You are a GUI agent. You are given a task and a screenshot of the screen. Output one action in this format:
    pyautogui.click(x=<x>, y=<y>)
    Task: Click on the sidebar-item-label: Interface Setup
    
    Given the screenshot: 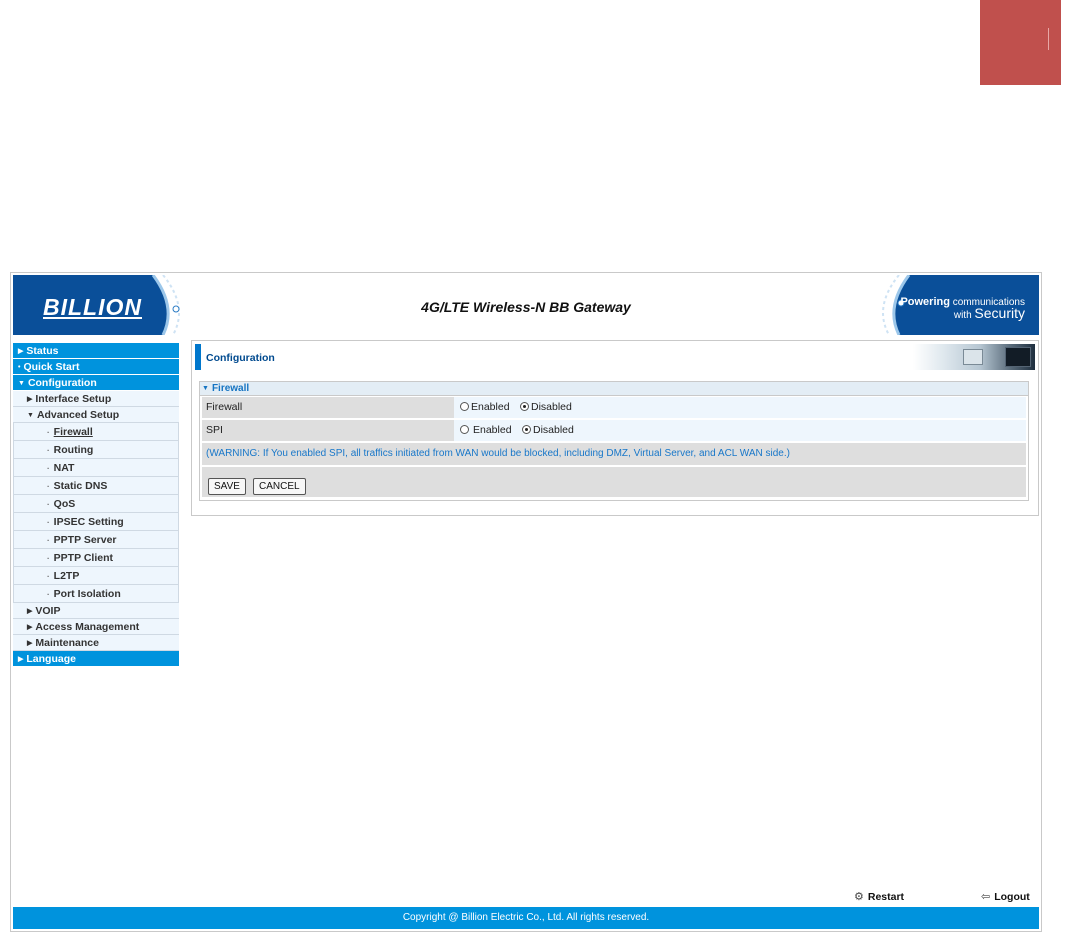 What is the action you would take?
    pyautogui.click(x=73, y=399)
    